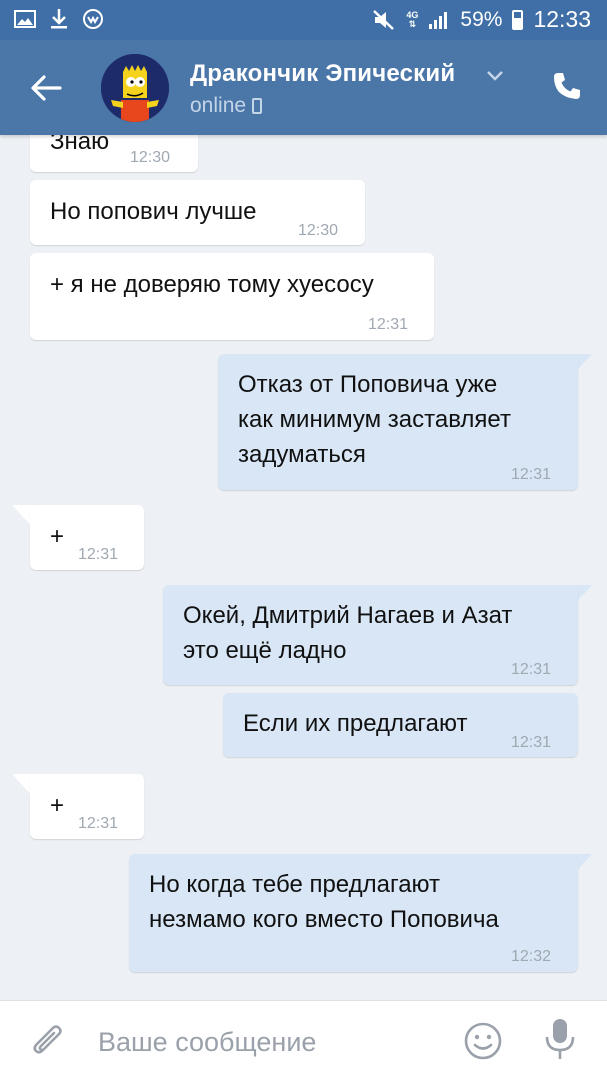 This screenshot has width=607, height=1081. What do you see at coordinates (322, 74) in the screenshot?
I see `contact-name: Дракончик Эпический` at bounding box center [322, 74].